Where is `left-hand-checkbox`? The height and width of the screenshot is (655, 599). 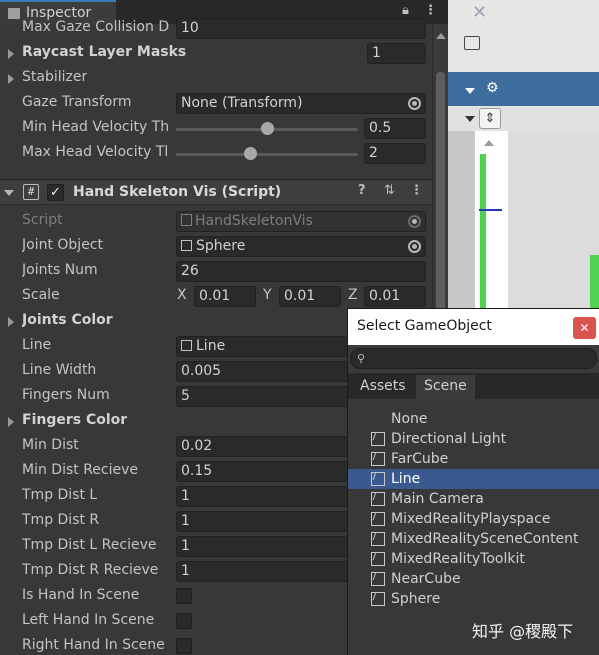
left-hand-checkbox is located at coordinates (184, 621).